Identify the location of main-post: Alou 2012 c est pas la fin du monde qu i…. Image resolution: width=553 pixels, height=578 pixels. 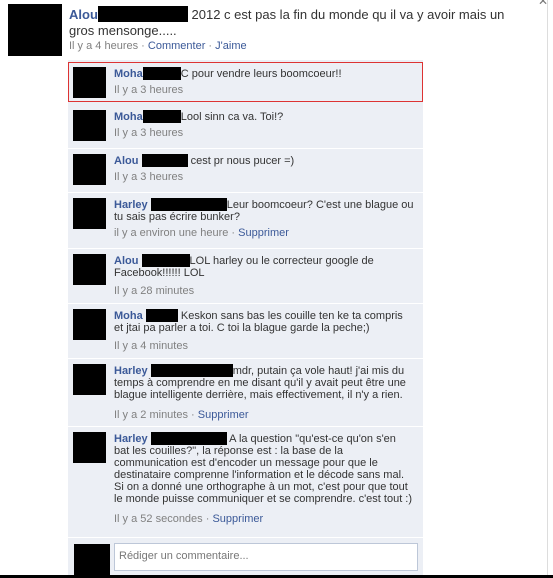
(278, 29).